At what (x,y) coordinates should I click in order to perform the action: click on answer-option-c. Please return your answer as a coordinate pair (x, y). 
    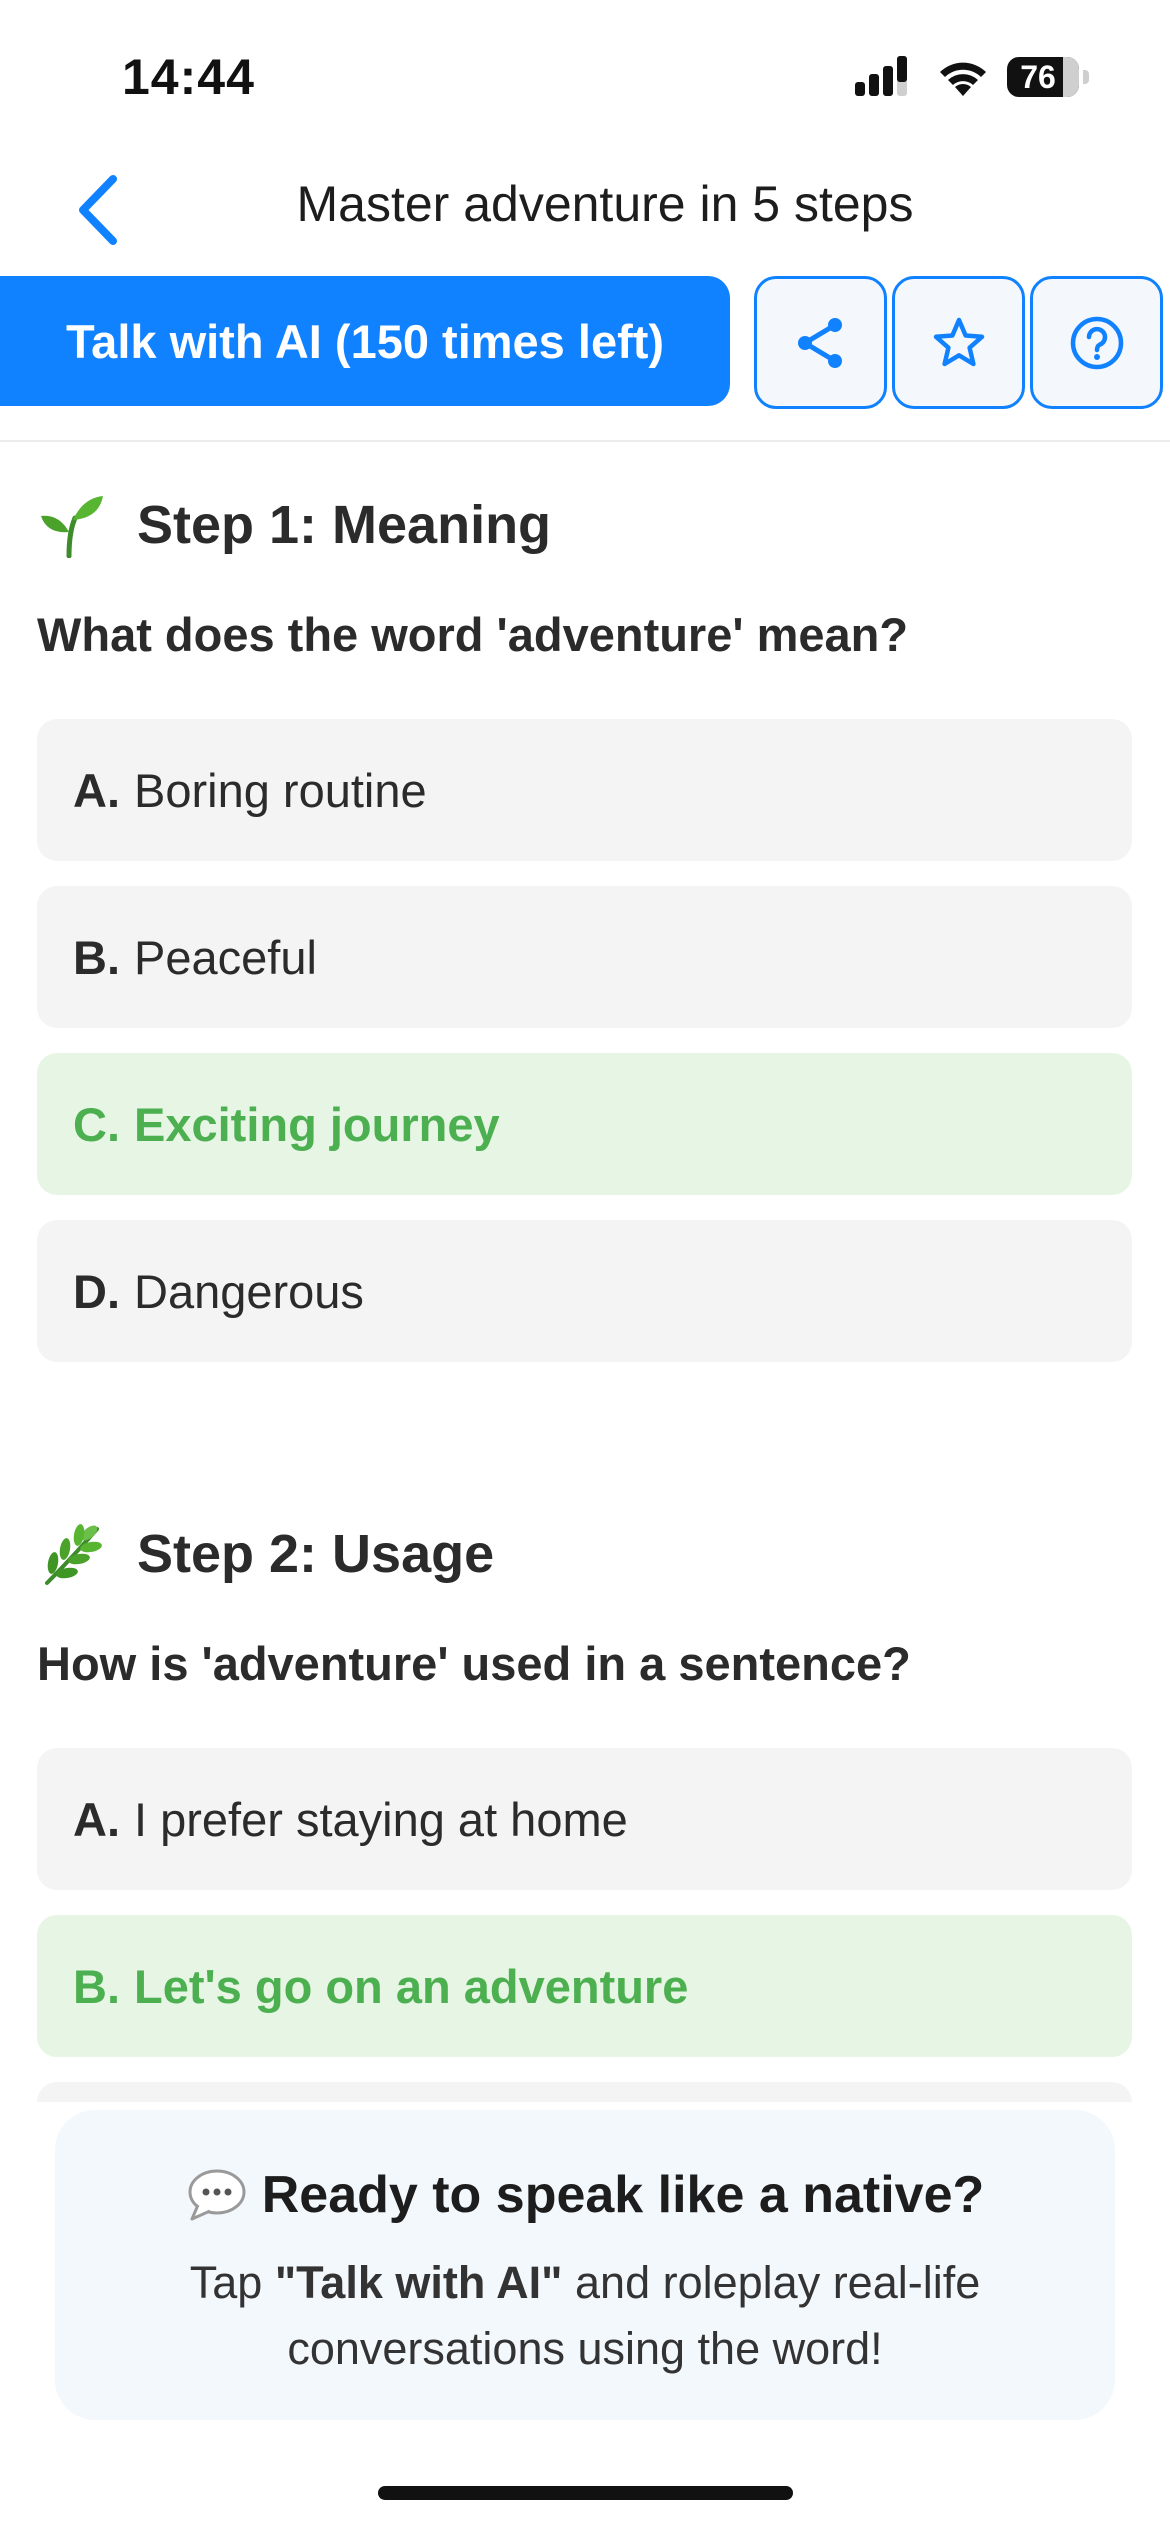
    Looking at the image, I should click on (584, 2092).